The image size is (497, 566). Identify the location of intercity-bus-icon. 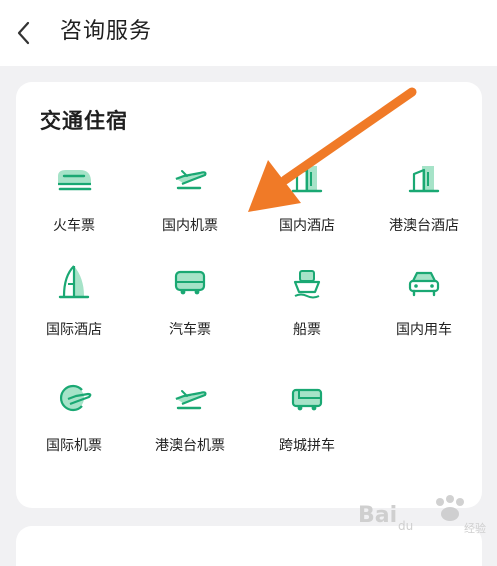
(307, 399).